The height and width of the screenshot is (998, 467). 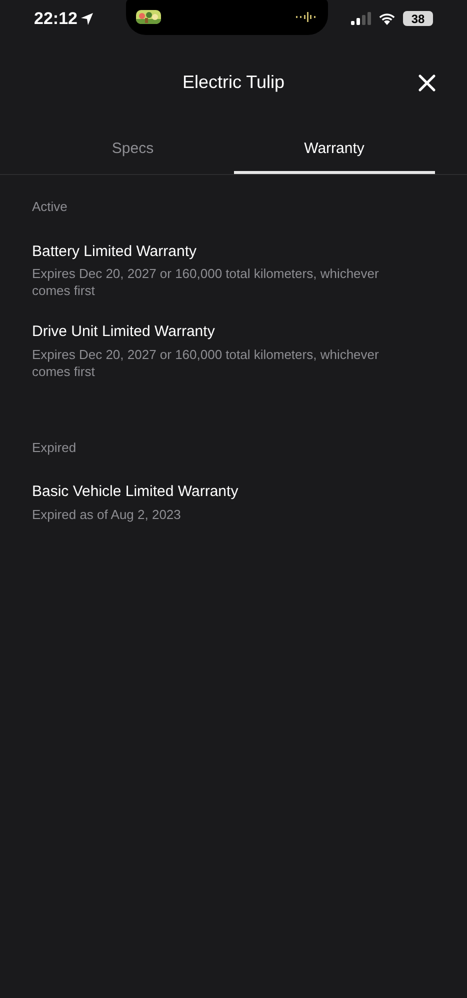 What do you see at coordinates (418, 18) in the screenshot?
I see `battery-indicator: 38` at bounding box center [418, 18].